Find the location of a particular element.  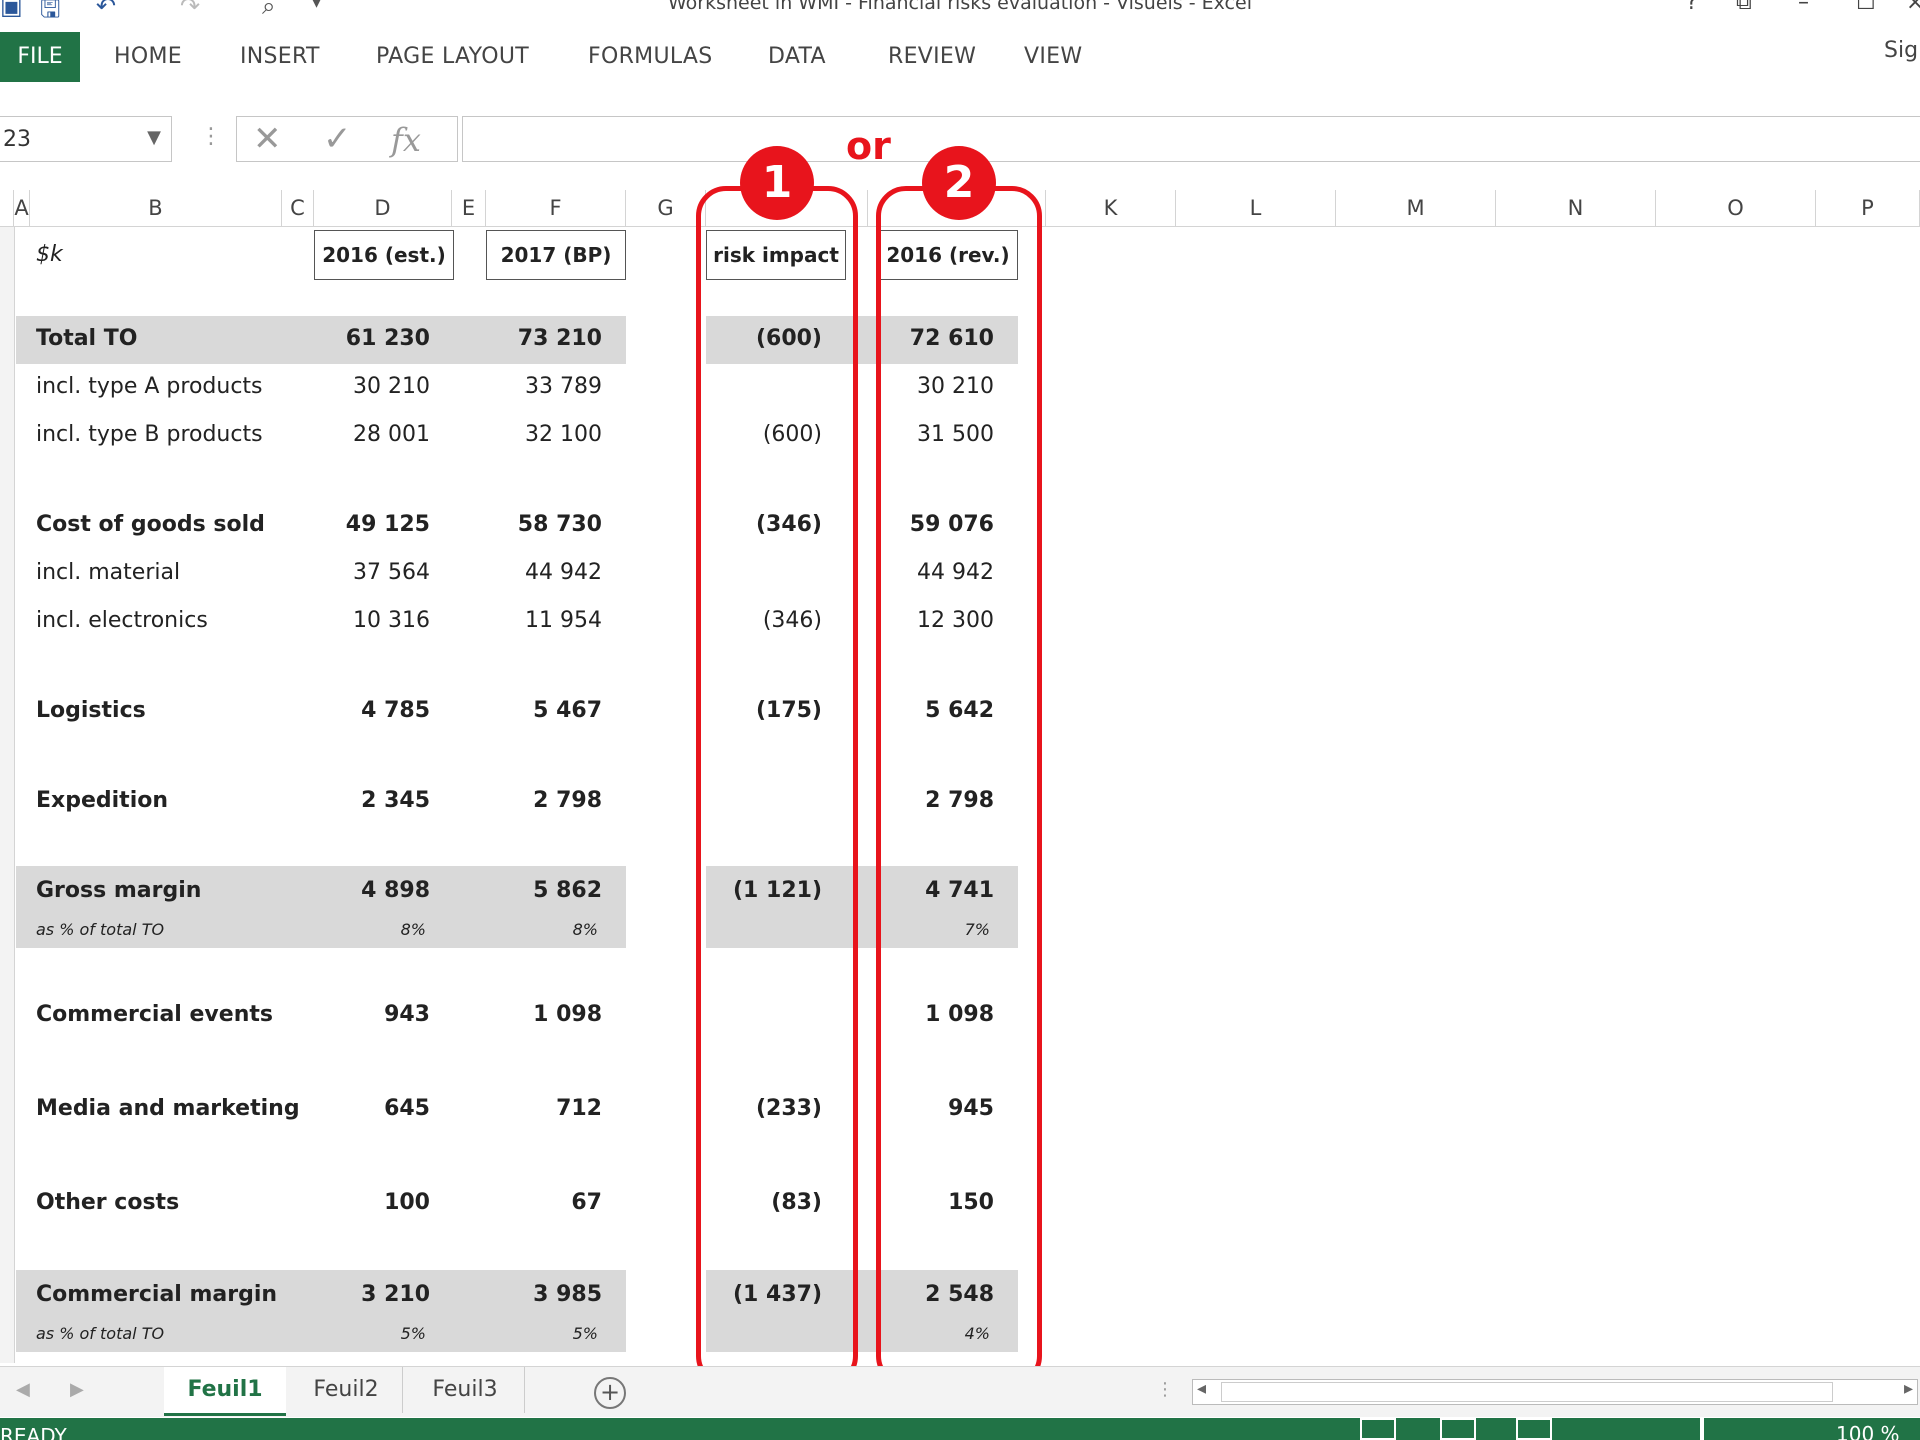

column-header-c: C is located at coordinates (298, 208).